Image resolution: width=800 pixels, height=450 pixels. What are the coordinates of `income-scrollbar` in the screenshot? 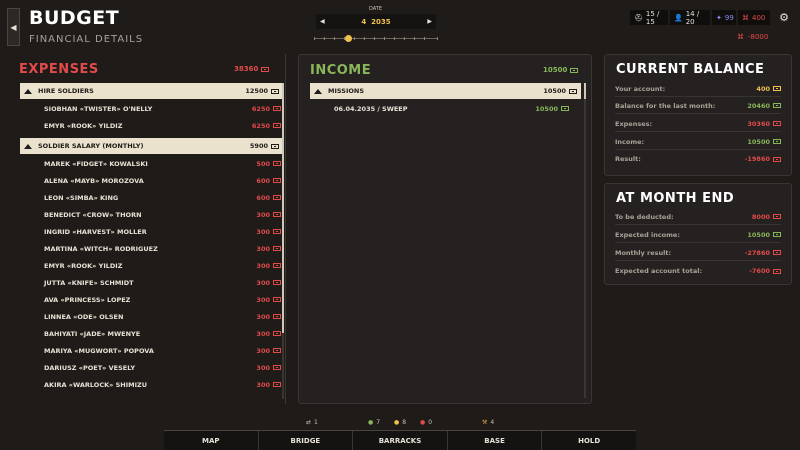 It's located at (585, 240).